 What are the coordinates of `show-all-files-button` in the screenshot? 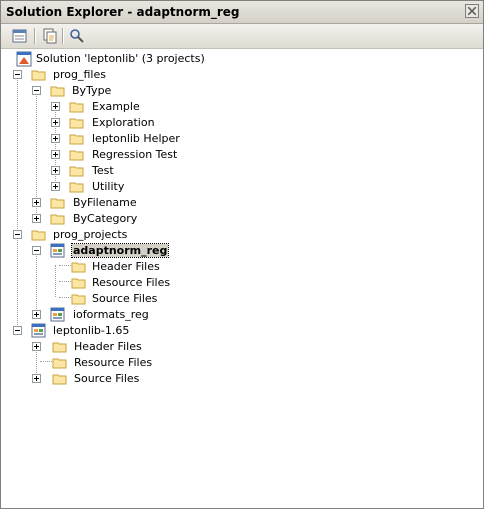 It's located at (50, 36).